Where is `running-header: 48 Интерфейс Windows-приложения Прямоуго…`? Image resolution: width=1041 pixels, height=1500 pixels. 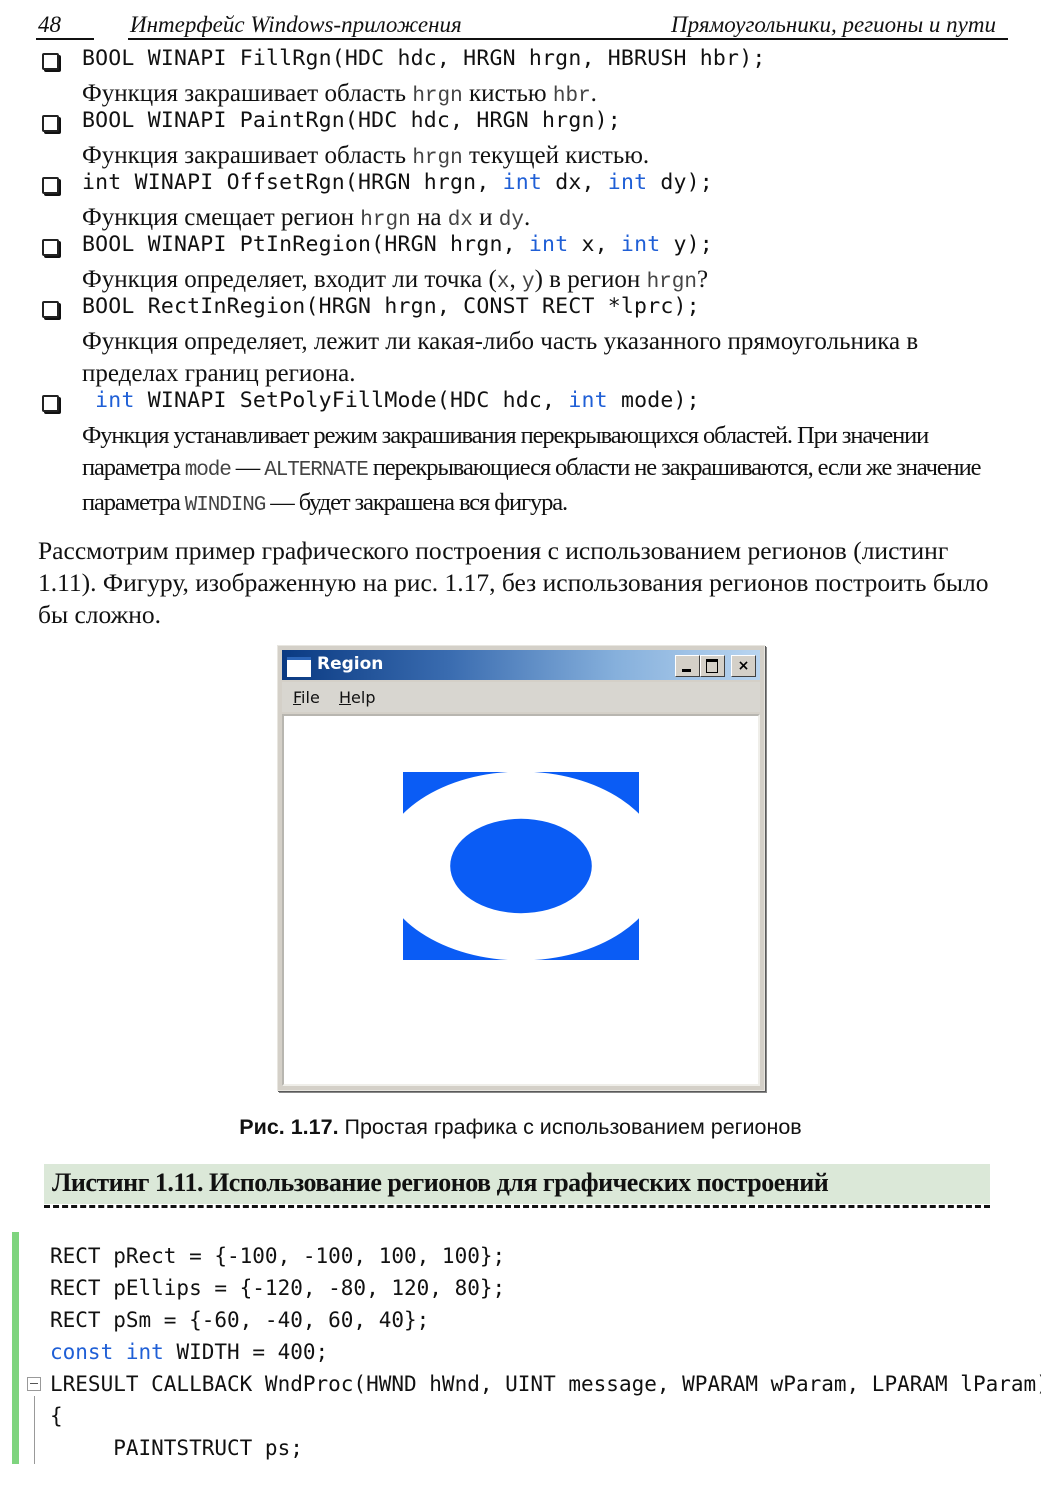
running-header: 48 Интерфейс Windows-приложения Прямоуго… is located at coordinates (522, 24).